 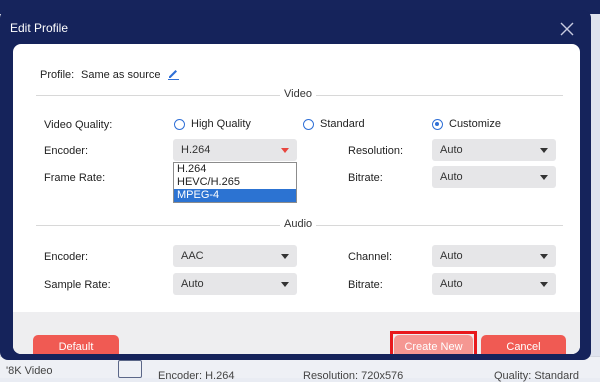 I want to click on sample-rate-select: Auto, so click(x=235, y=284).